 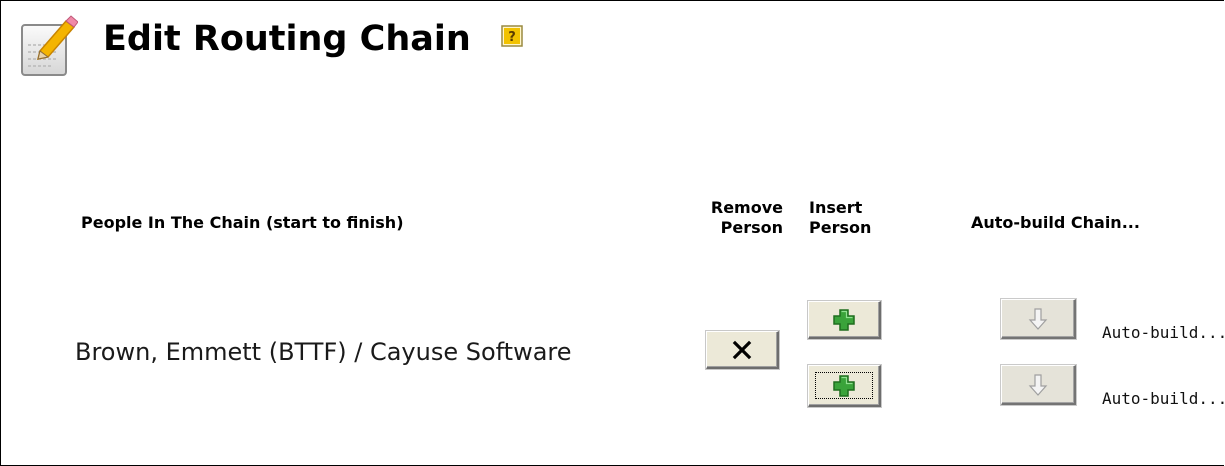 What do you see at coordinates (242, 222) in the screenshot?
I see `column-header-people: People In The Chain (start to finish)` at bounding box center [242, 222].